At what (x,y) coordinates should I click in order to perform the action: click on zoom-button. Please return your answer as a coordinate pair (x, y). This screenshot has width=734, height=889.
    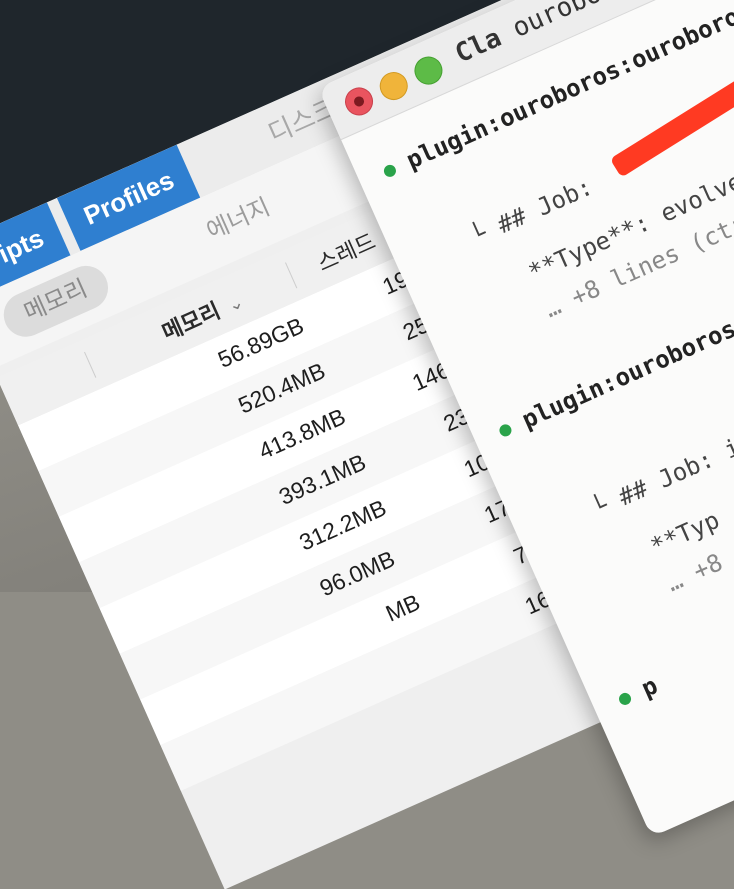
    Looking at the image, I should click on (428, 71).